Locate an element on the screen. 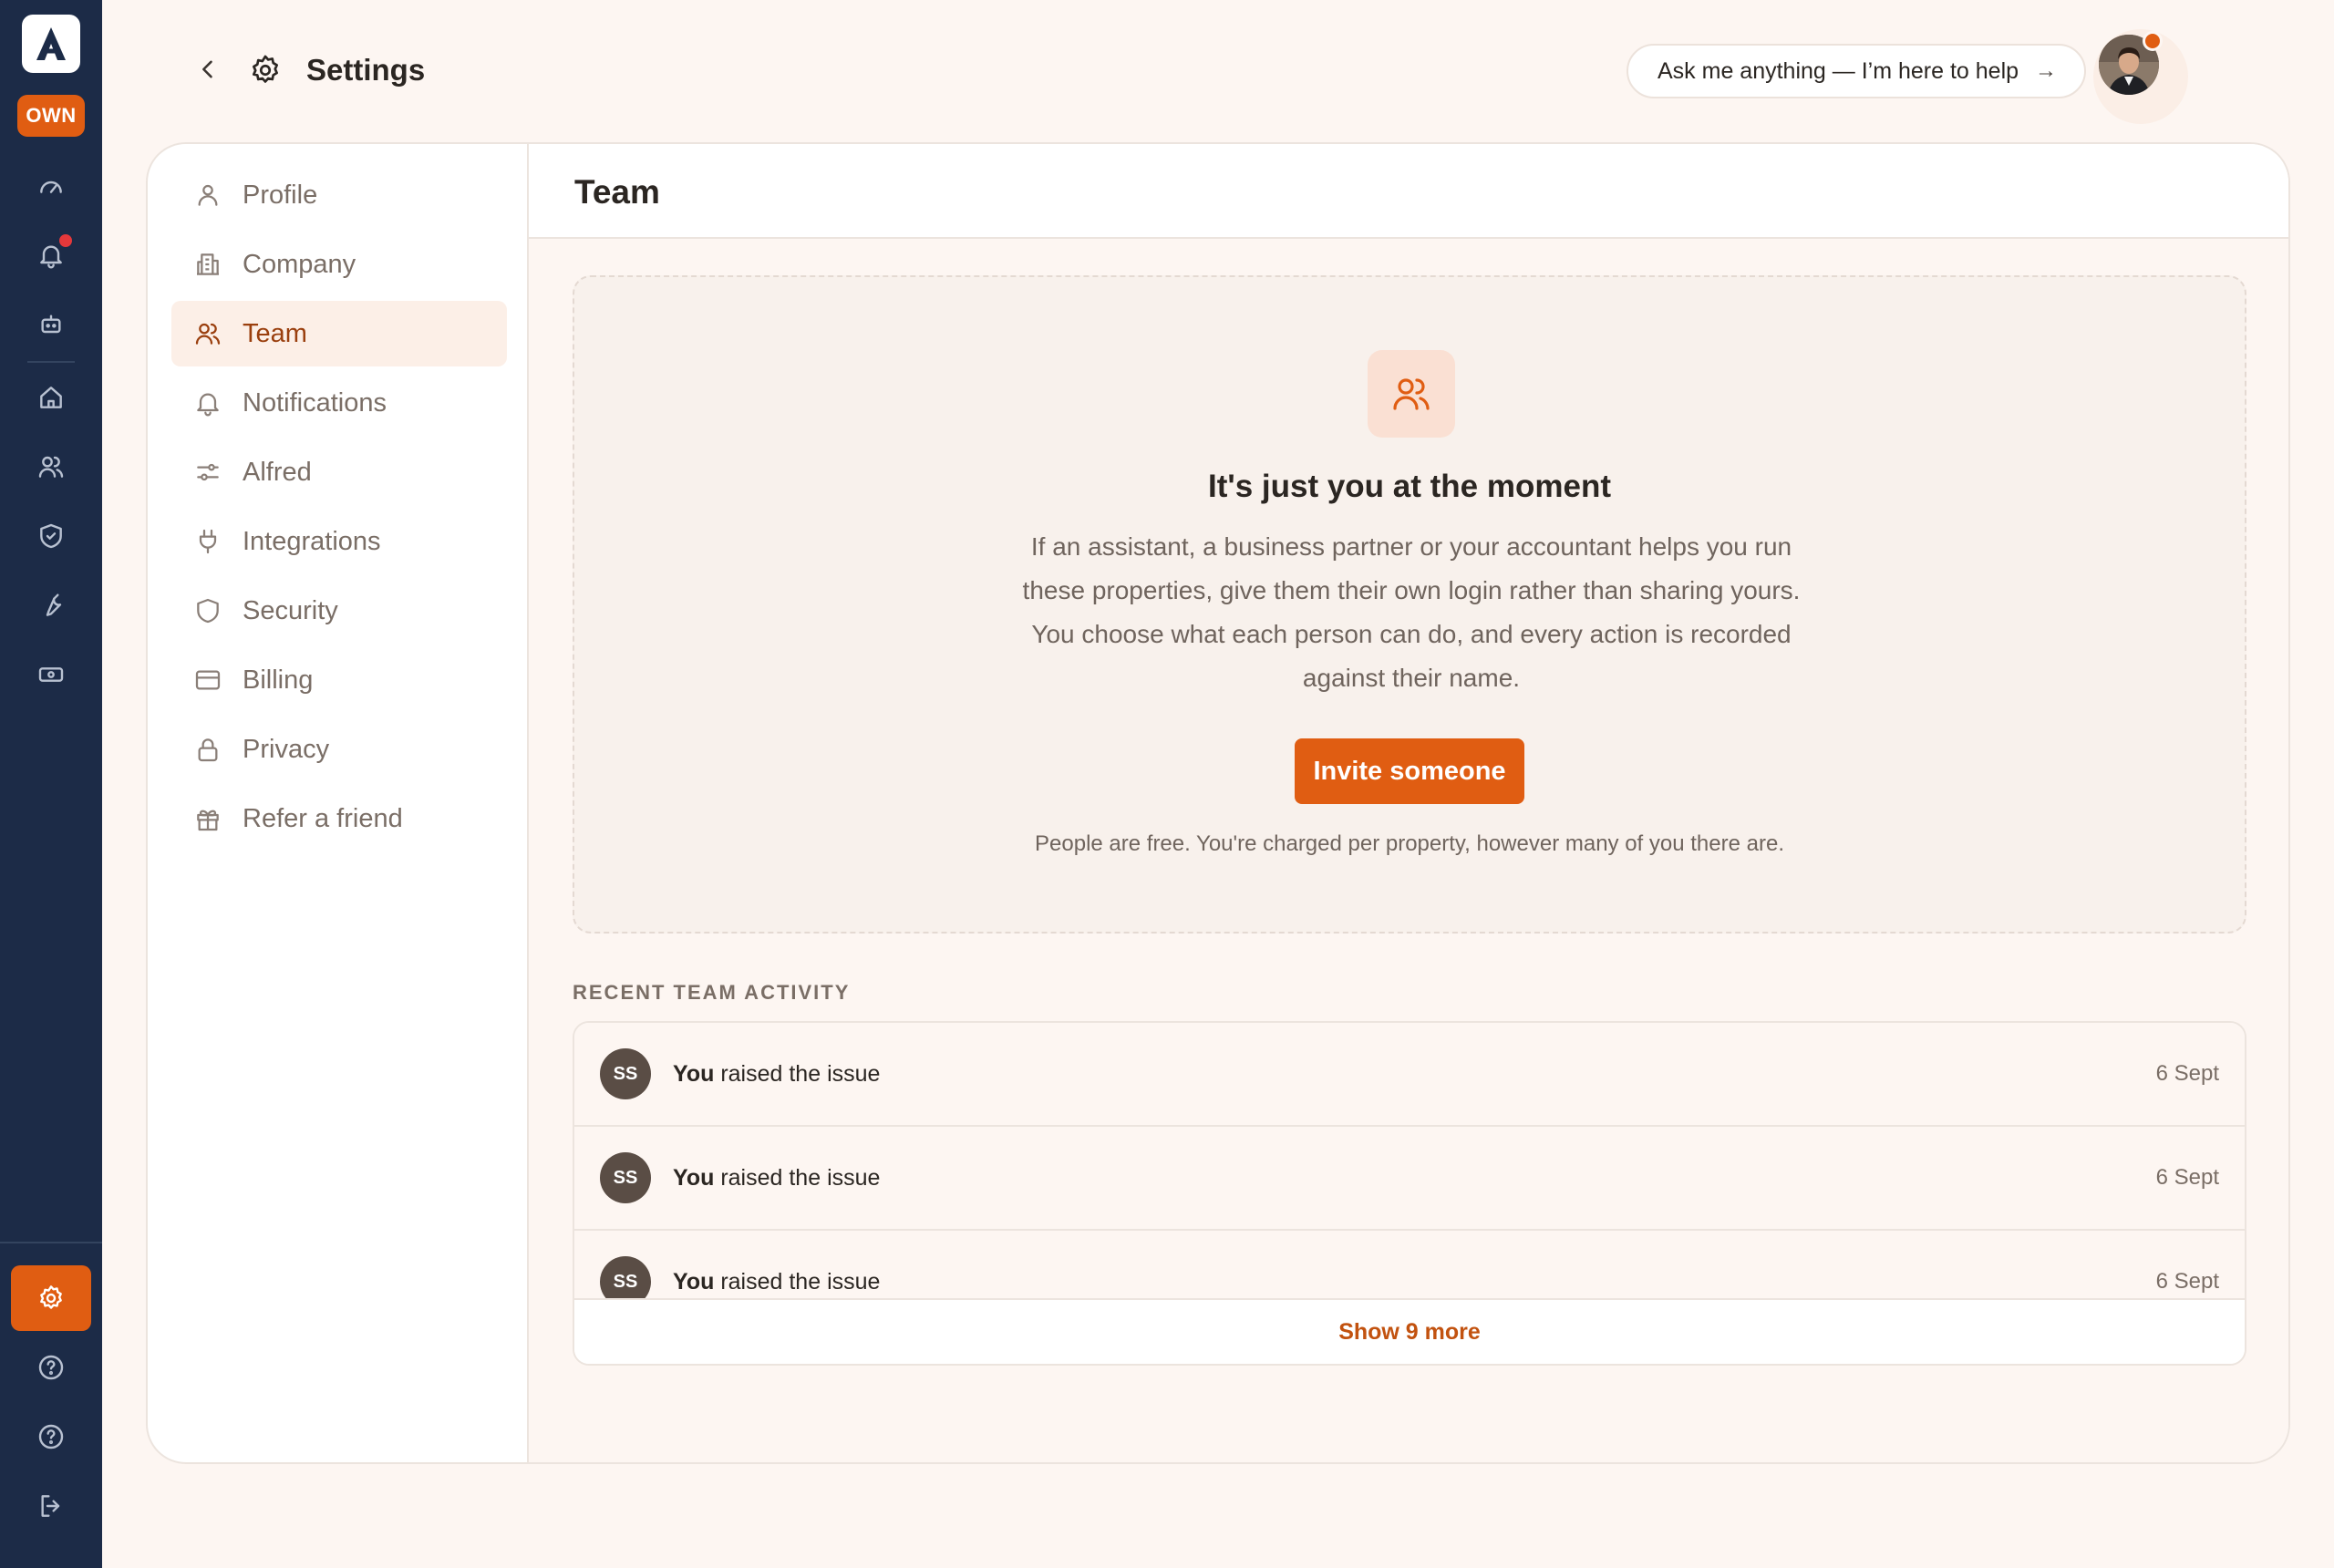  logo-a-icon is located at coordinates (51, 43).